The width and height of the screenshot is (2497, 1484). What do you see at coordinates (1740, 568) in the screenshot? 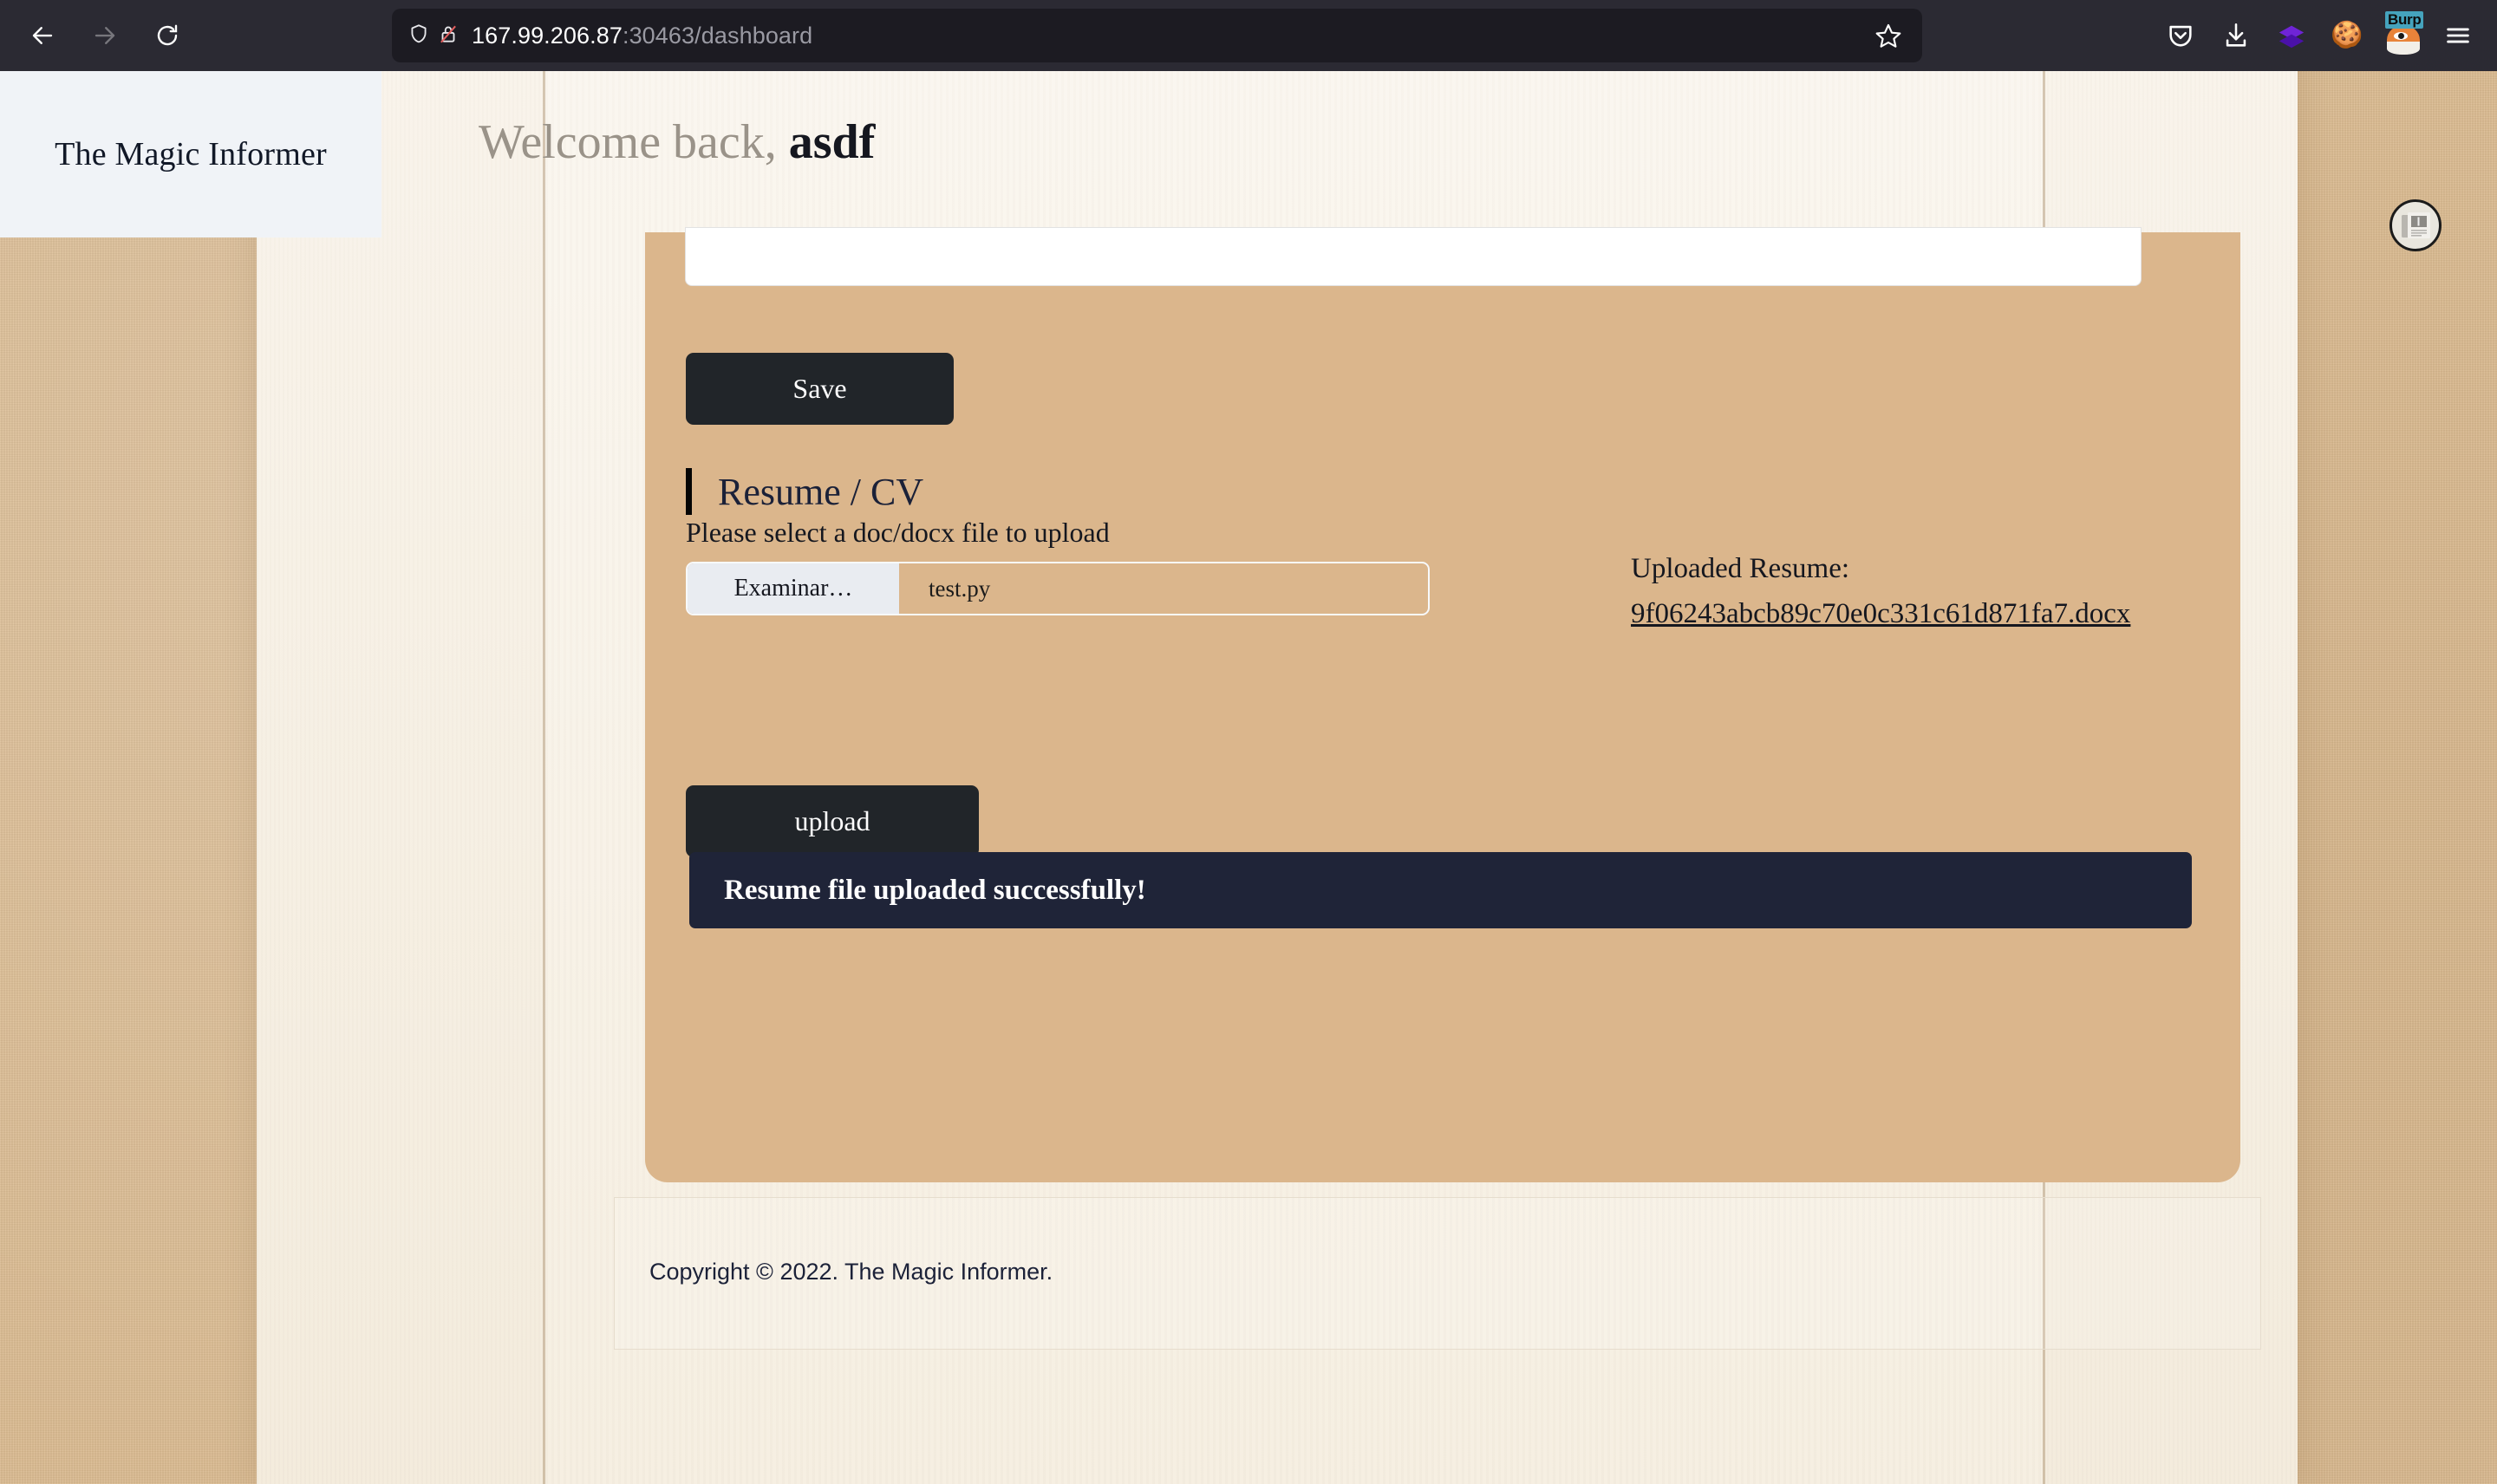
I see `uploaded-resume-label: Uploaded Resume:` at bounding box center [1740, 568].